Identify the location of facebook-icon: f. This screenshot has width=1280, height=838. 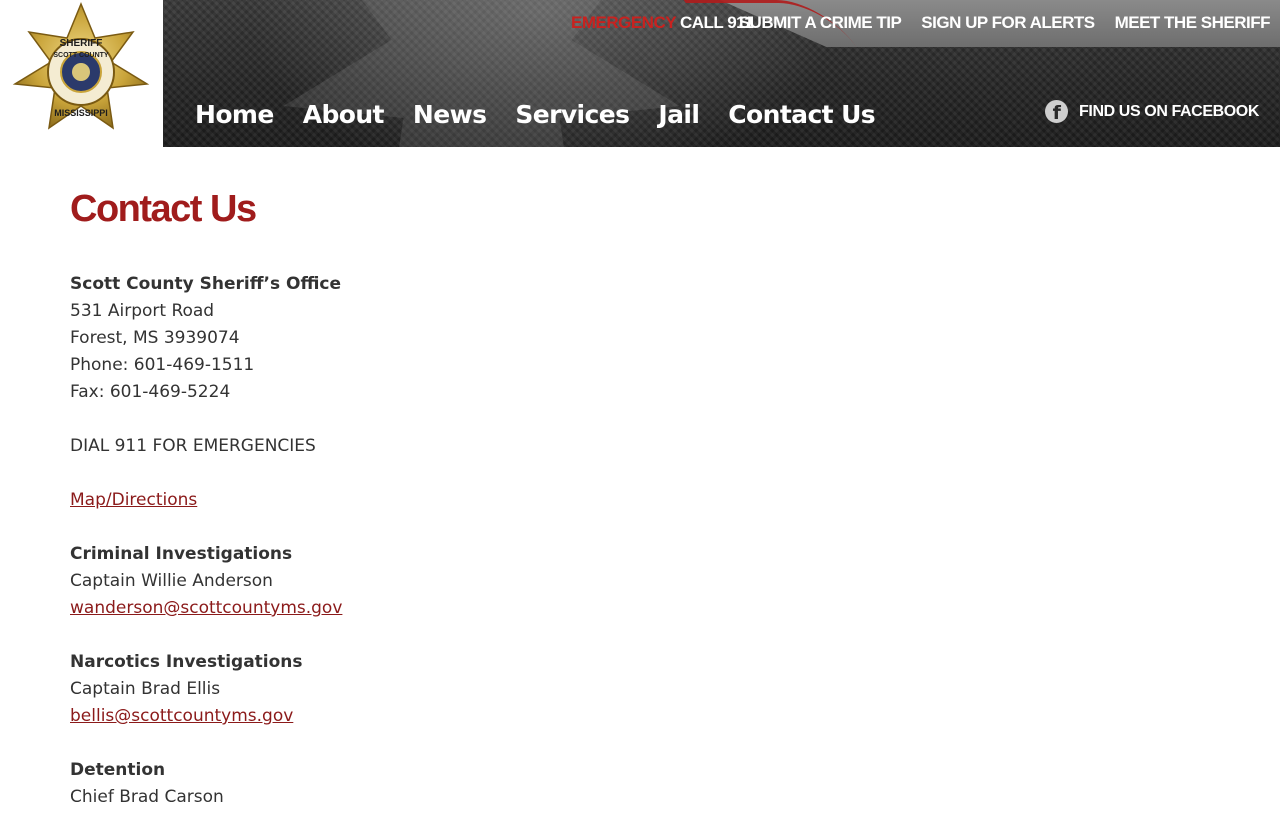
(1057, 111).